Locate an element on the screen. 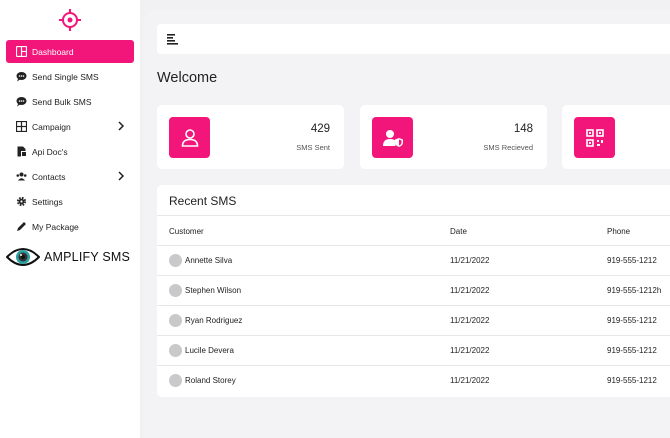 The width and height of the screenshot is (670, 438). sidebar-item-label: Api Doc's is located at coordinates (50, 151).